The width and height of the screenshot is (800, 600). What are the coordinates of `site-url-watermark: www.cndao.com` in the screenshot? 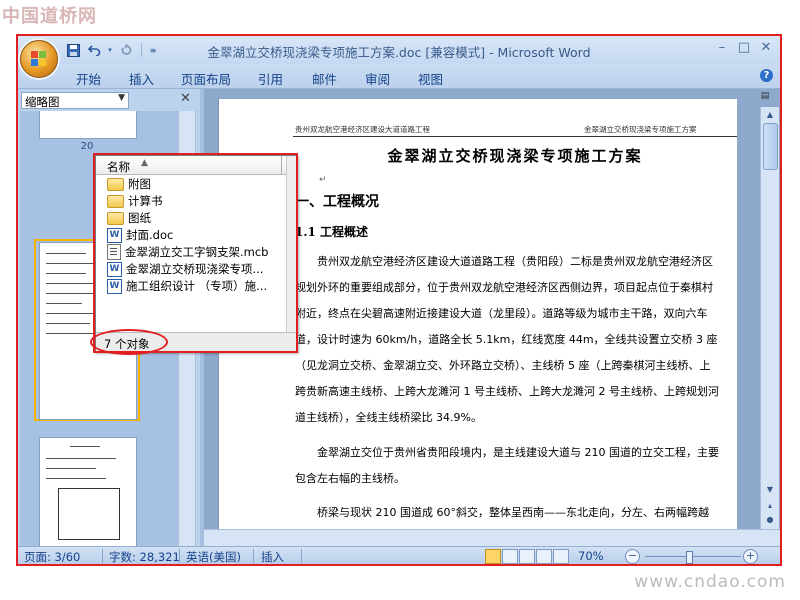 It's located at (710, 582).